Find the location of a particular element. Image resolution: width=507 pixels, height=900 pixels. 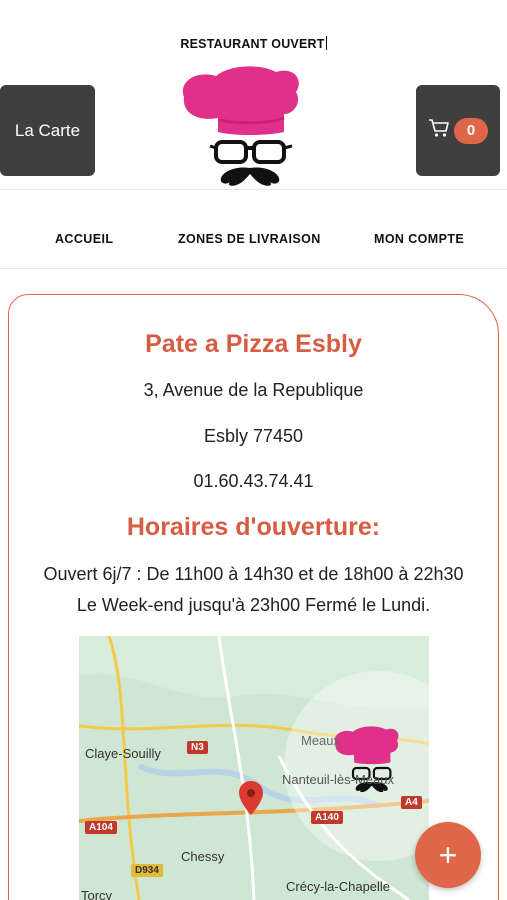

restaurant-name: Pate a Pizza Esbly is located at coordinates (253, 344).